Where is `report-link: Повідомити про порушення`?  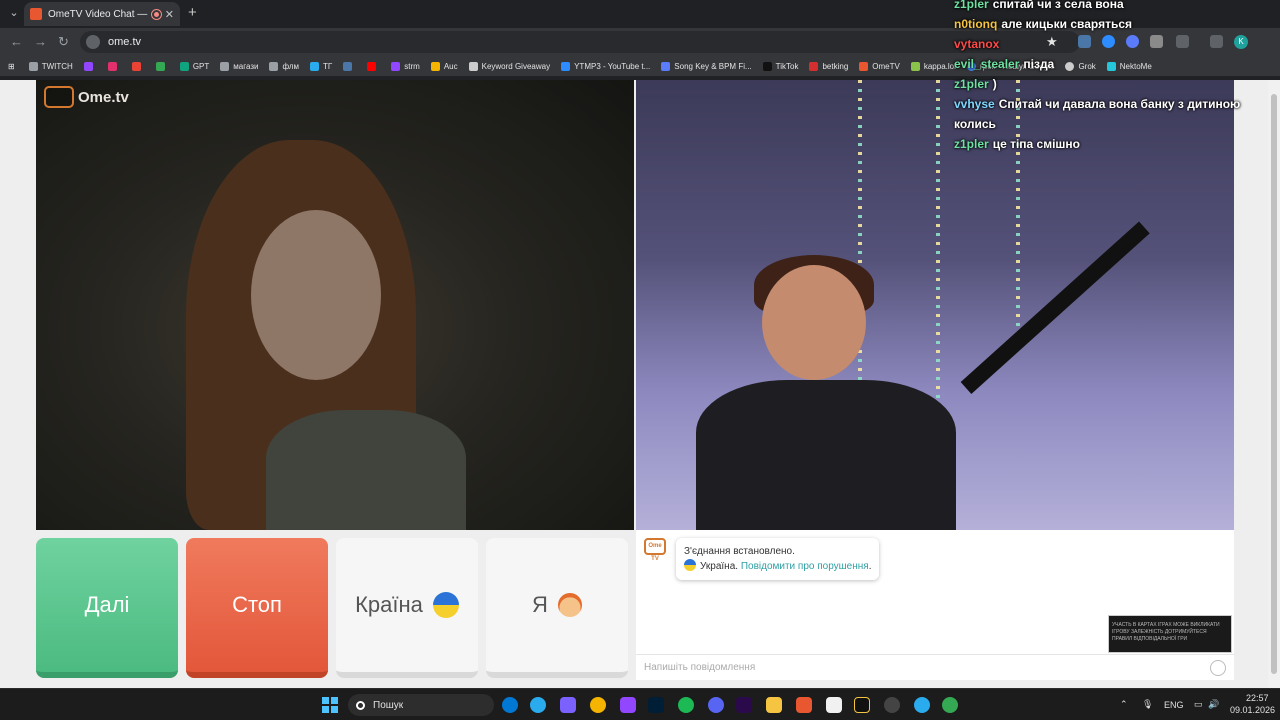
report-link: Повідомити про порушення is located at coordinates (805, 566).